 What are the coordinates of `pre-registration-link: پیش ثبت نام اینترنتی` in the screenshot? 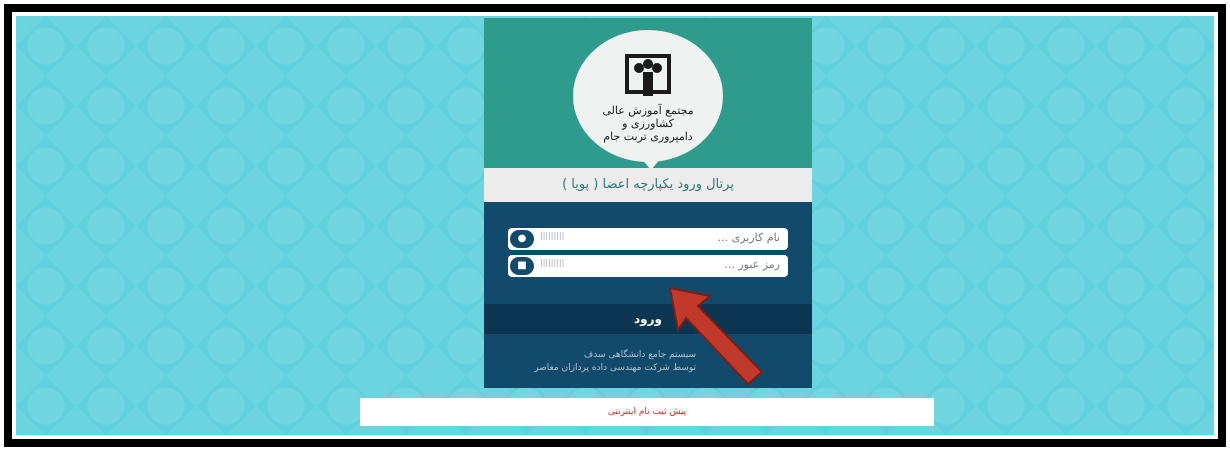 It's located at (647, 412).